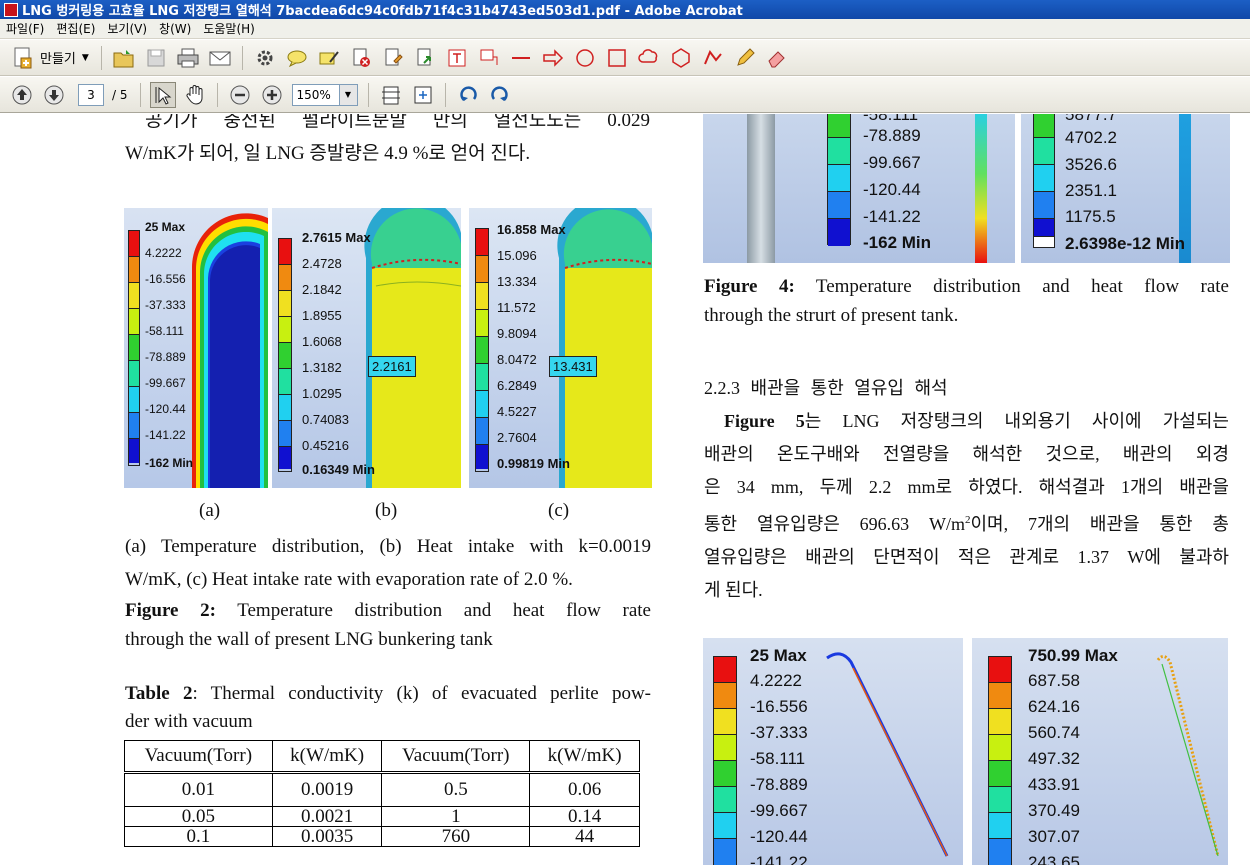 Image resolution: width=1250 pixels, height=865 pixels. What do you see at coordinates (1054, 680) in the screenshot?
I see `legend-label: 687.58` at bounding box center [1054, 680].